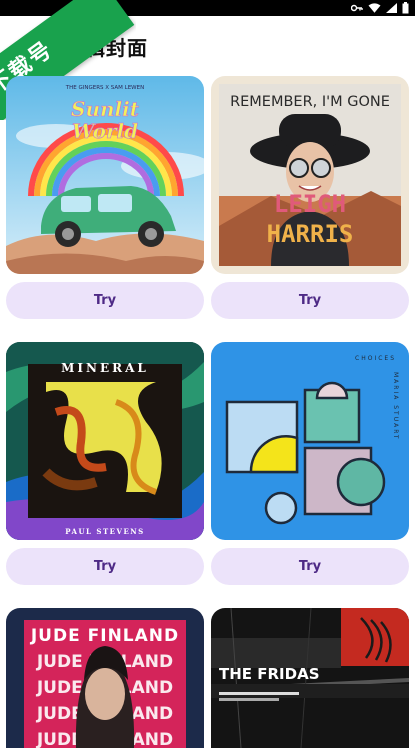 The width and height of the screenshot is (415, 748). What do you see at coordinates (310, 102) in the screenshot?
I see `cover-title-line1: REMEMBER, I'M GONE` at bounding box center [310, 102].